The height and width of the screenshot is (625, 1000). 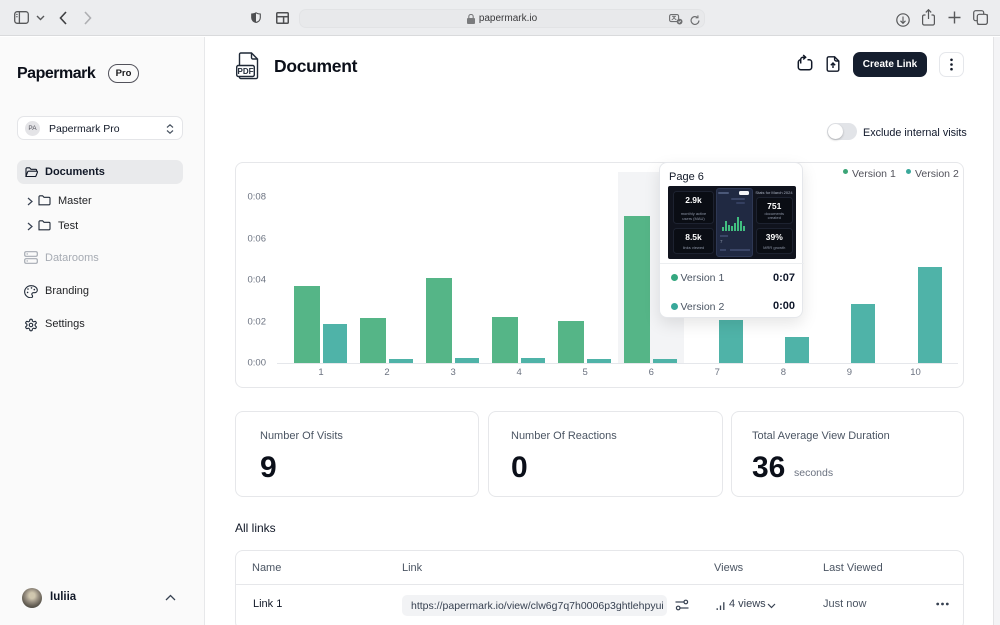 What do you see at coordinates (246, 71) in the screenshot?
I see `svg-text: PDF` at bounding box center [246, 71].